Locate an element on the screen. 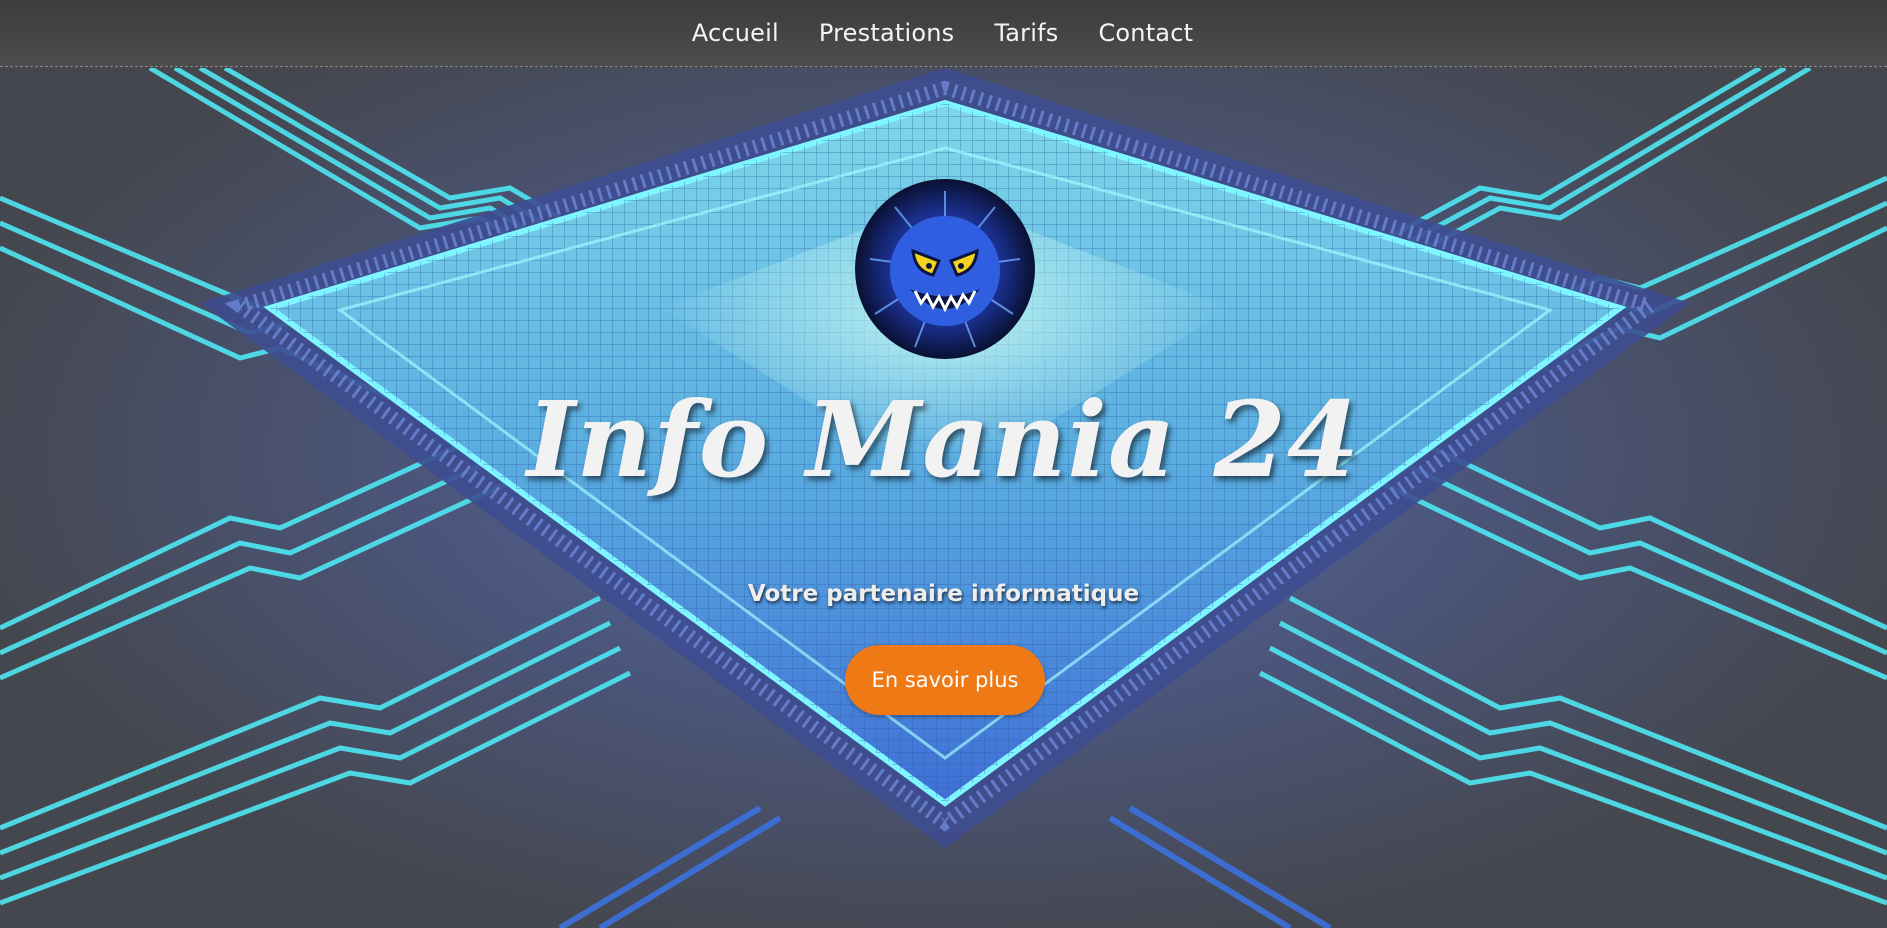 This screenshot has width=1887, height=928. nav-item-accueil: Accueil is located at coordinates (735, 33).